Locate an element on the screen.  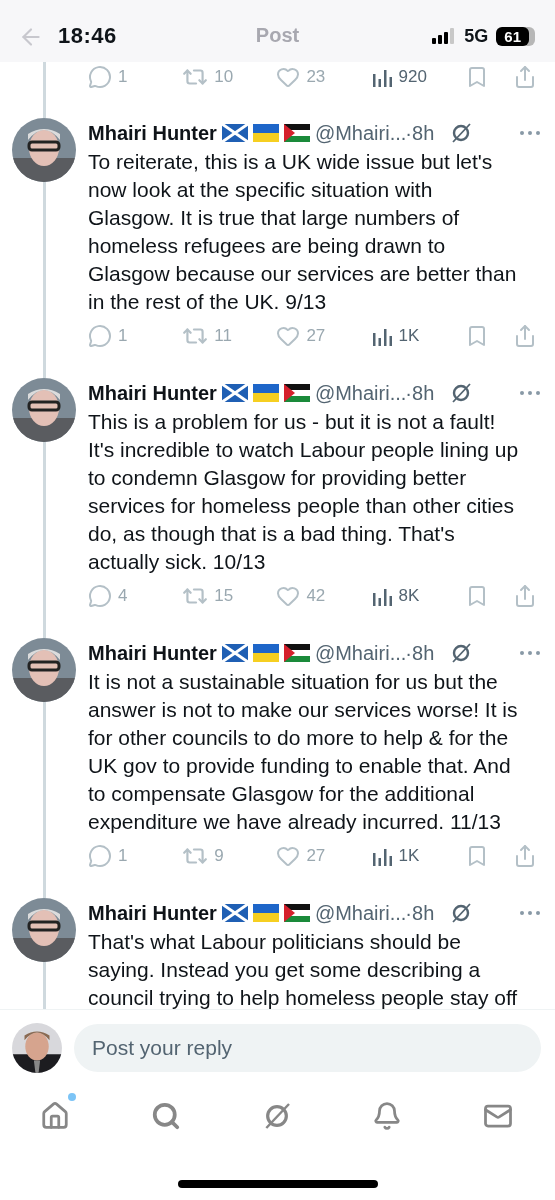
post-text: This is a problem for us - but it is not a fault! It's incredible to watch Labour people lining up to condemn Glasgow for providing better services for homeless people than other cities do, as though that is a bad thing. That's actually sick. 10/13 is located at coordinates (304, 492).